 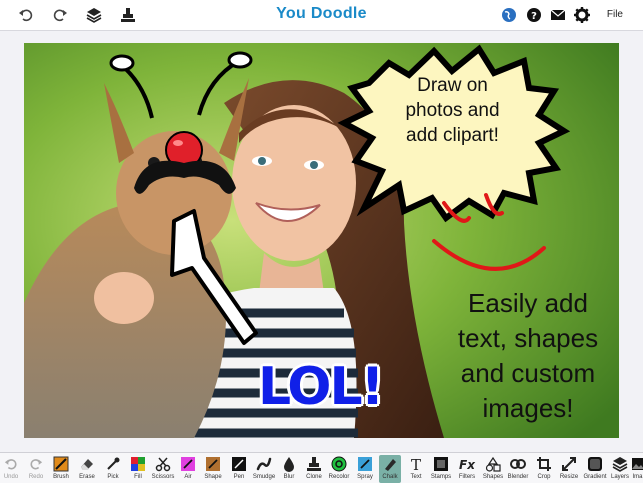 I want to click on shape-icon, so click(x=213, y=464).